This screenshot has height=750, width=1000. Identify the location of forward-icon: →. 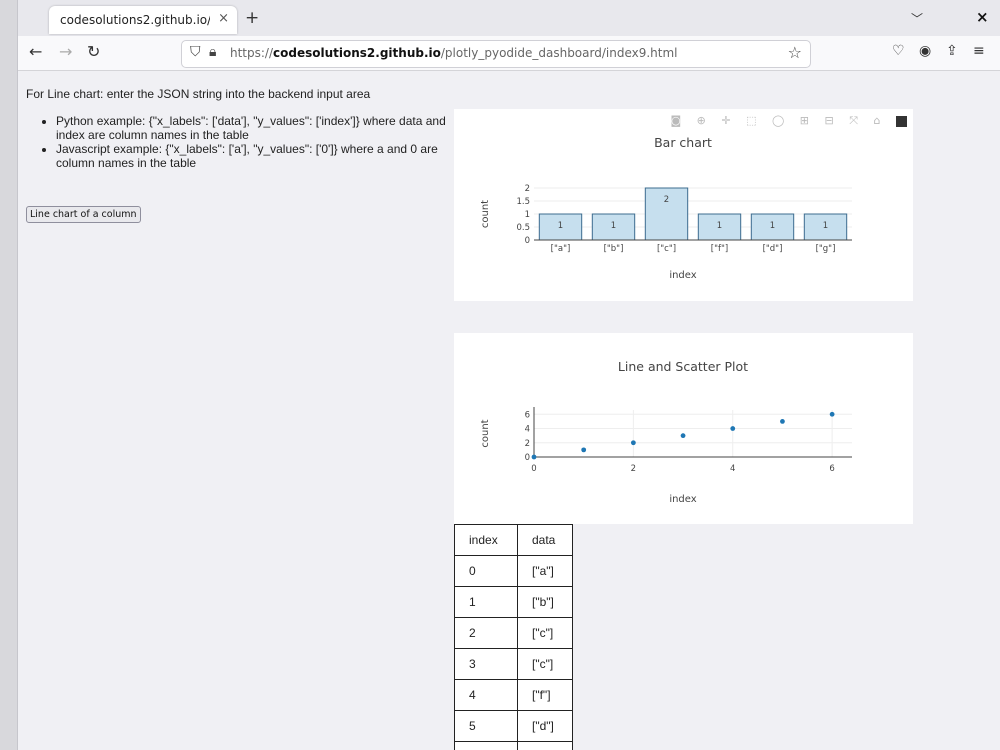
(65, 51).